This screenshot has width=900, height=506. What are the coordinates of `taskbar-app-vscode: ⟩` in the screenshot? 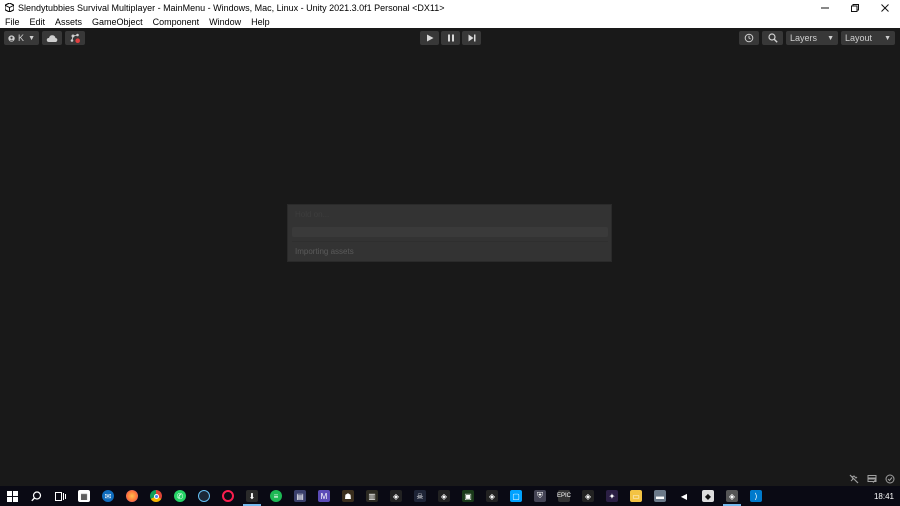 It's located at (756, 496).